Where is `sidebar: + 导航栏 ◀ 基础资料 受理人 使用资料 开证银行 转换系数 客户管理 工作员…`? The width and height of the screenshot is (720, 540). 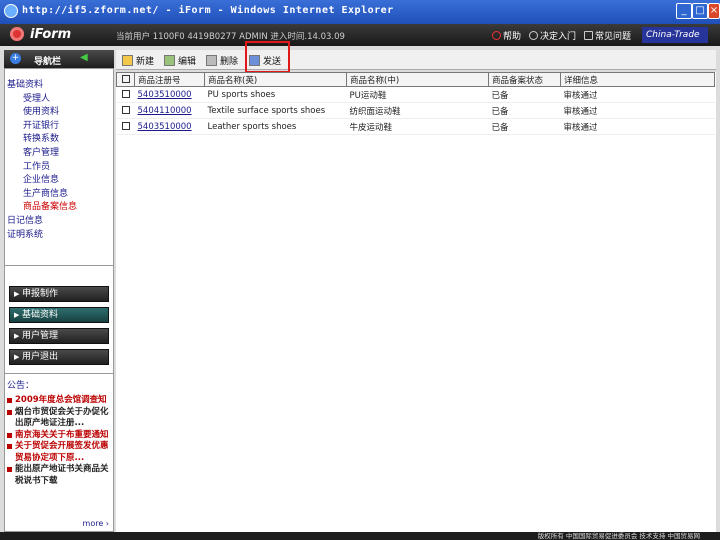 sidebar: + 导航栏 ◀ 基础资料 受理人 使用资料 开证银行 转换系数 客户管理 工作员… is located at coordinates (59, 291).